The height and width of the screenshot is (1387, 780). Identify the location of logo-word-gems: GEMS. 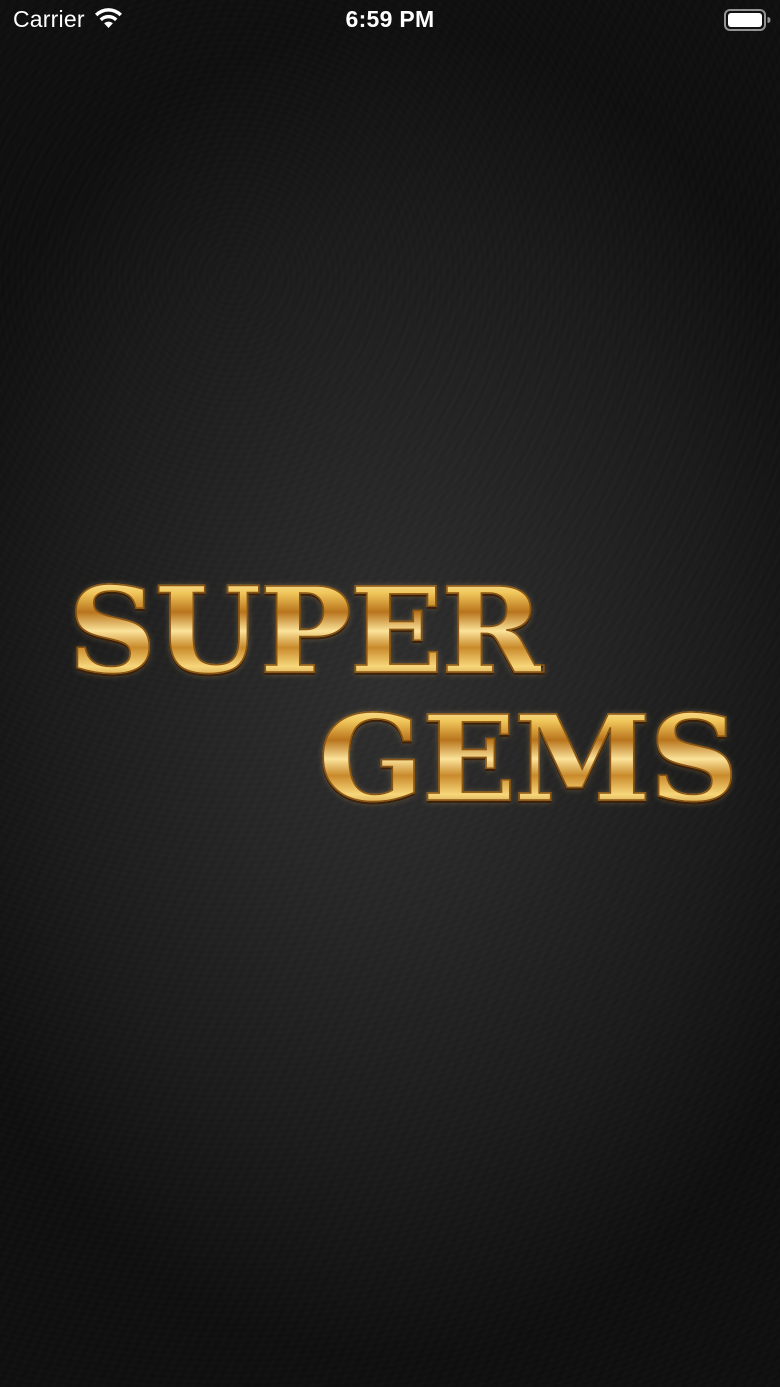
(528, 758).